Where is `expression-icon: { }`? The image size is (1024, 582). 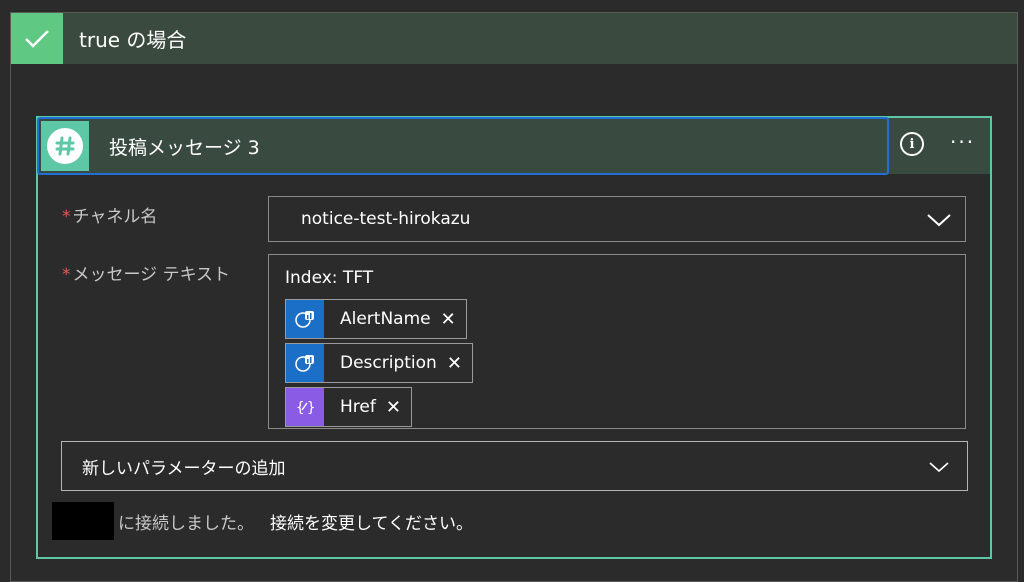
expression-icon: { } is located at coordinates (305, 407).